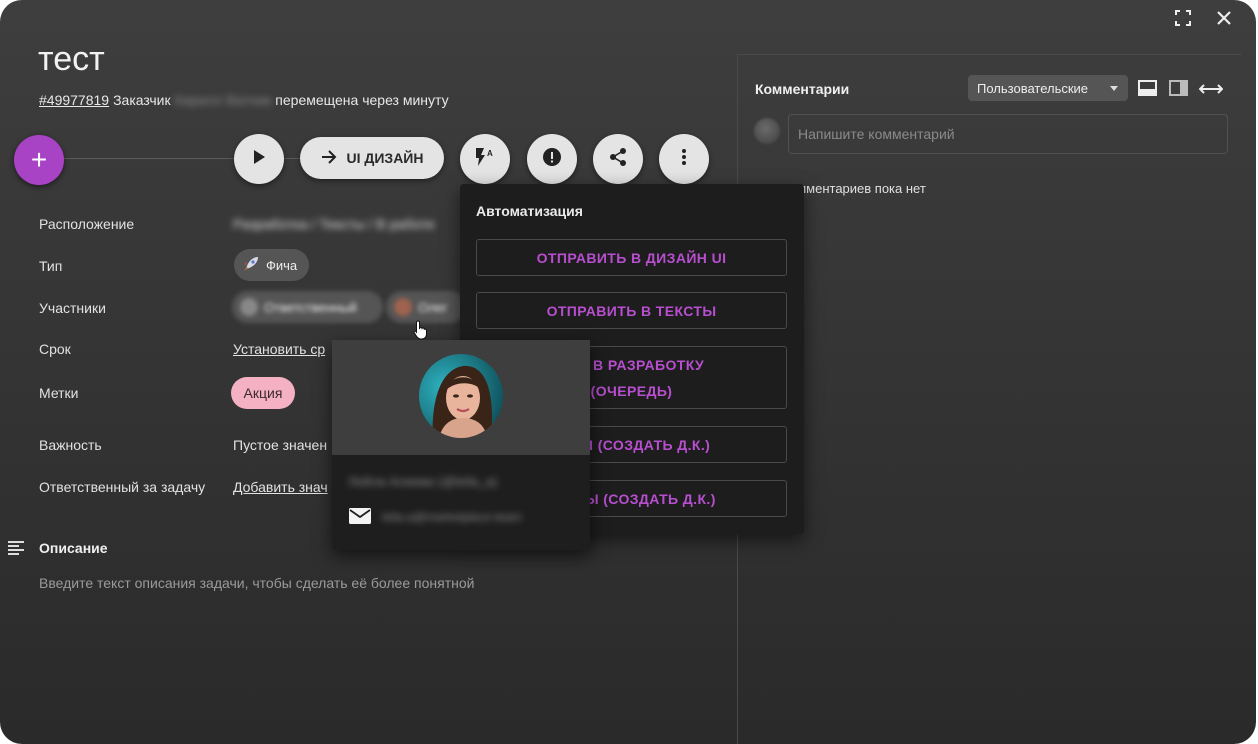  What do you see at coordinates (280, 445) in the screenshot?
I see `importance-value: Пустое значен` at bounding box center [280, 445].